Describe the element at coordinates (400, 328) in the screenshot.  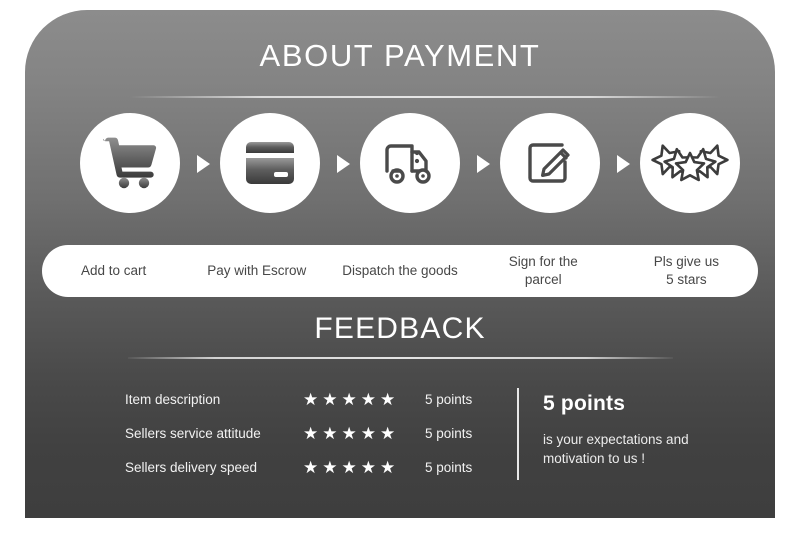
I see `feedback-title: FEEDBACK` at that location.